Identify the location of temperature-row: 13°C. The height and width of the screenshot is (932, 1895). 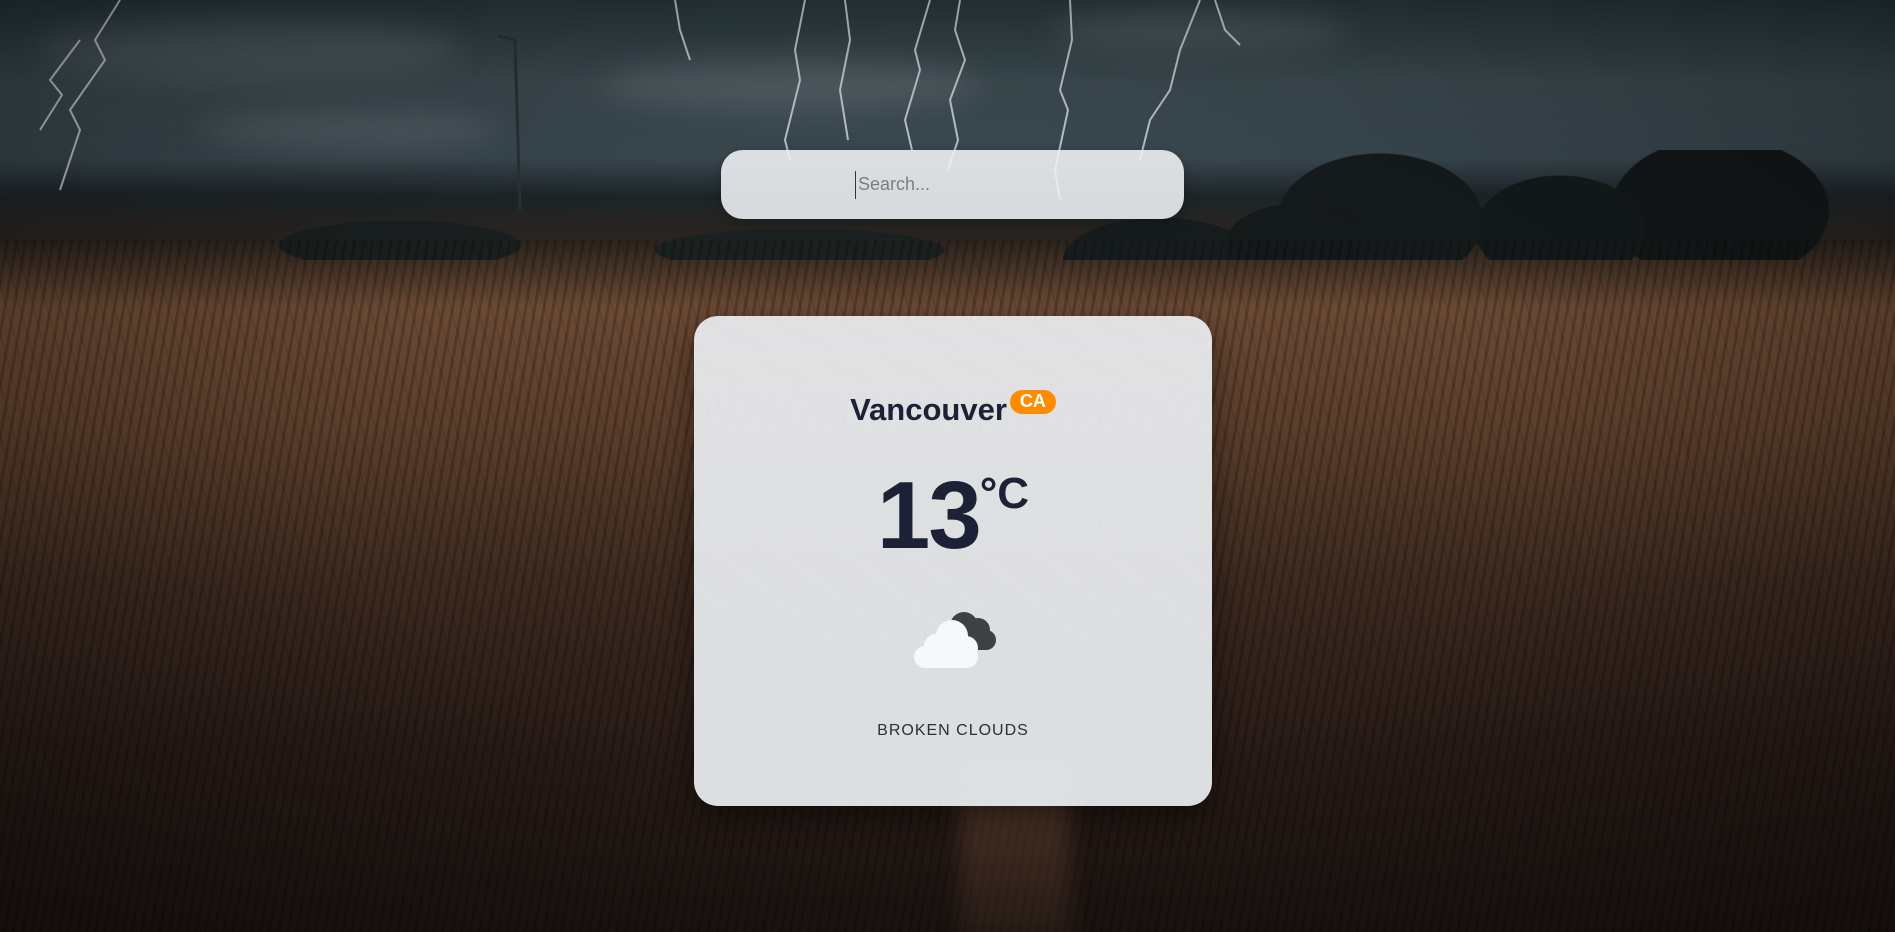
(953, 516).